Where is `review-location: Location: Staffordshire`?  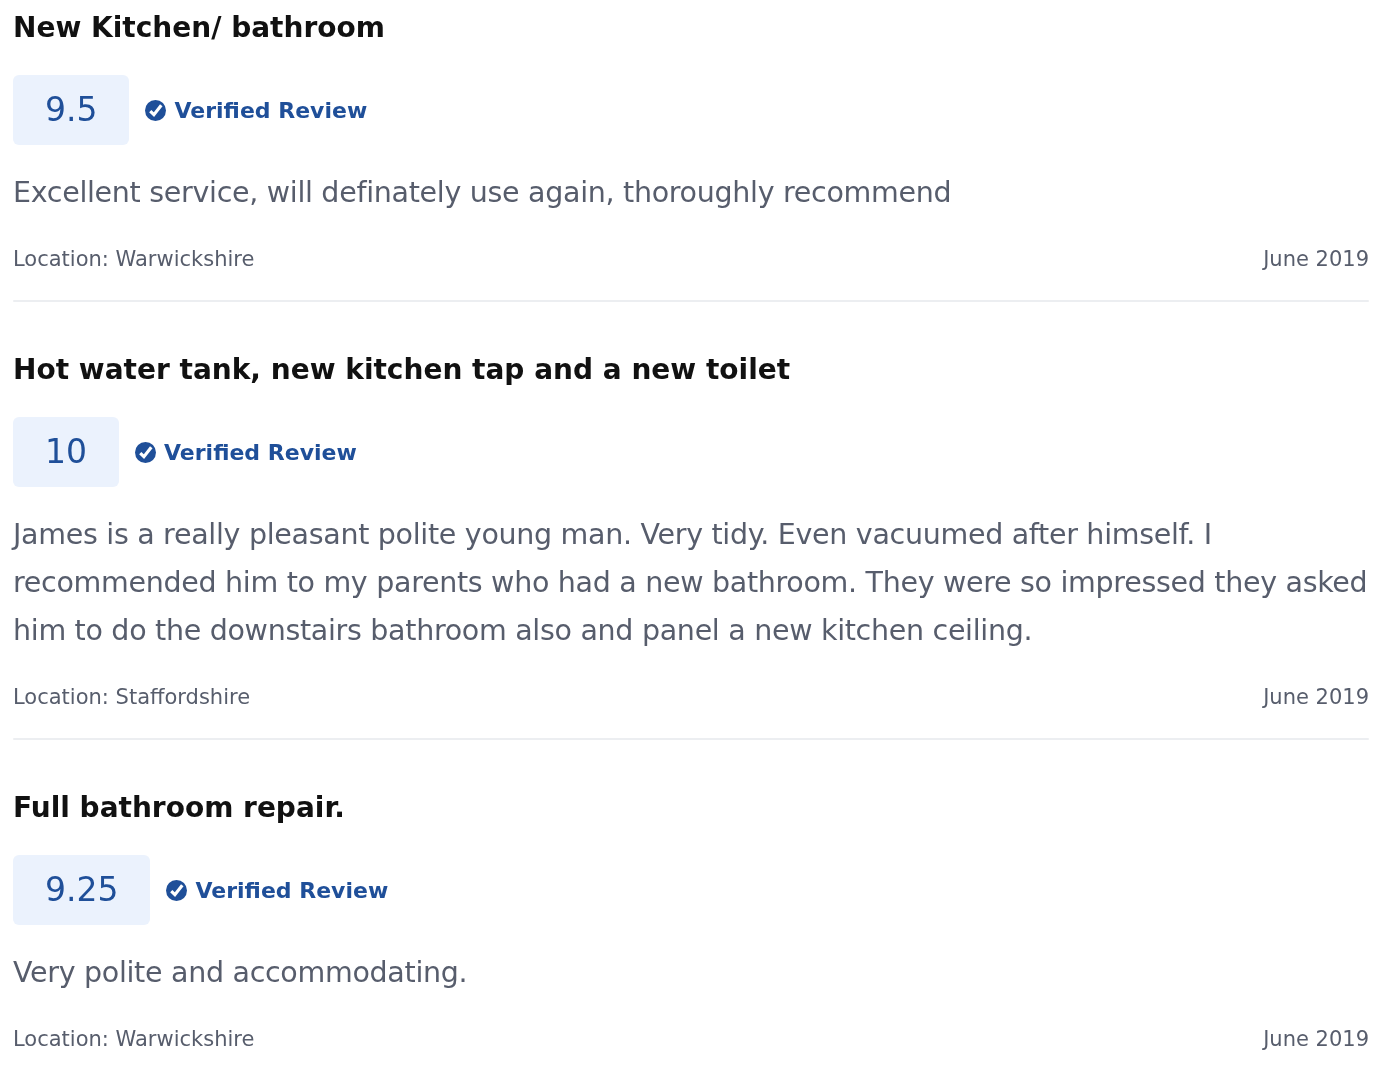 review-location: Location: Staffordshire is located at coordinates (132, 697).